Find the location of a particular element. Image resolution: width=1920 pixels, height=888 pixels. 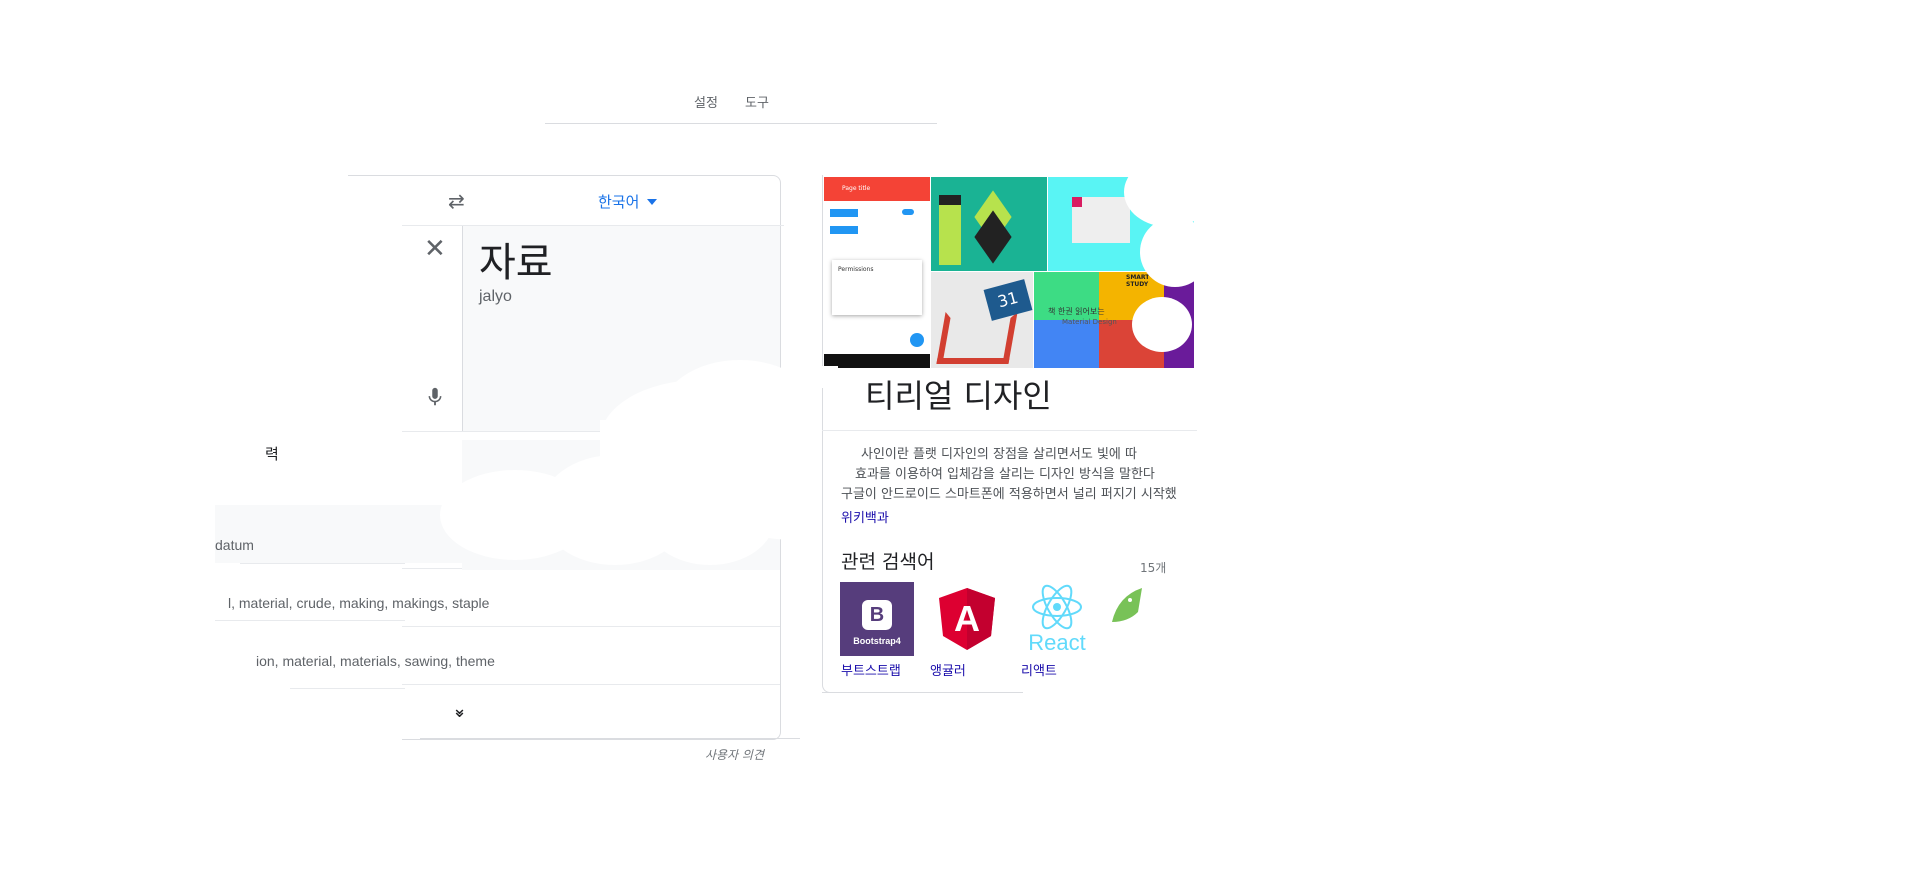

description-line: 효과를 이용하여 입체감을 살리는 디자인 방식을 말한다 is located at coordinates (1005, 474).